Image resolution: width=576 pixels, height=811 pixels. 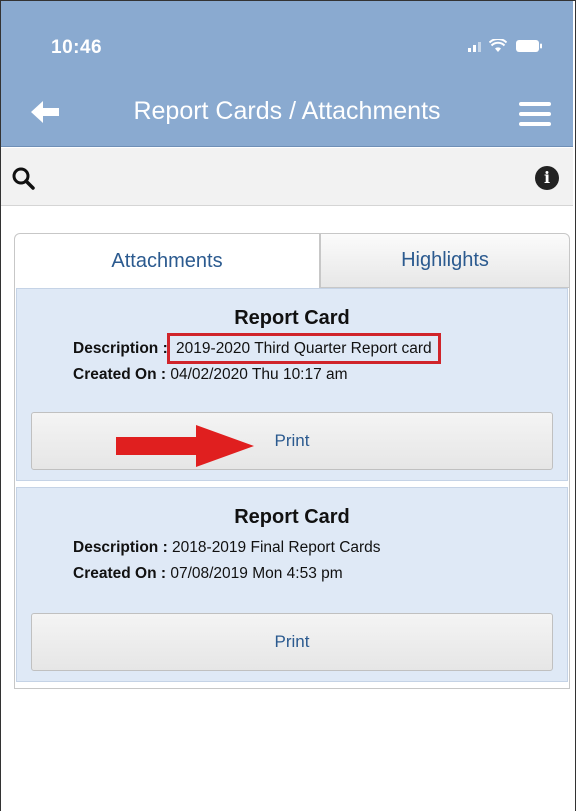 I want to click on tab-bar: Attachments Highlights, so click(x=292, y=260).